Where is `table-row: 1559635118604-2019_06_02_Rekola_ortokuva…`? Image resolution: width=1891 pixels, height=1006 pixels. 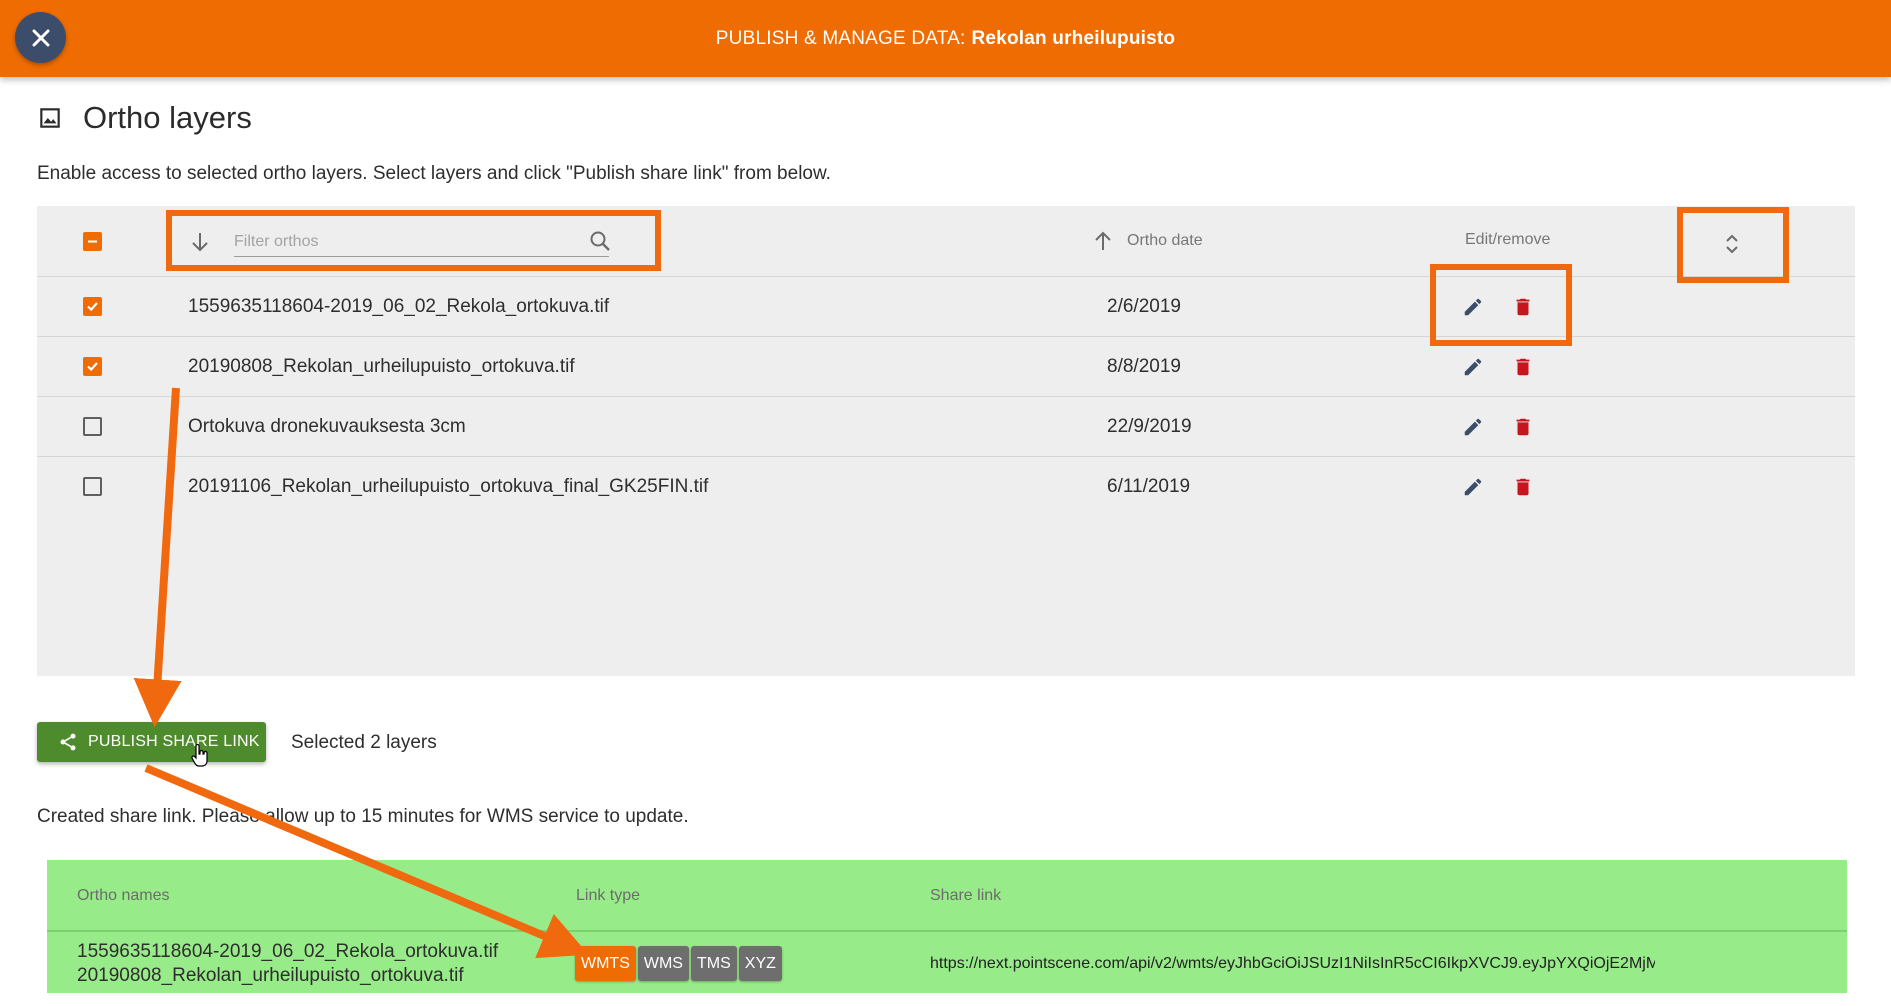 table-row: 1559635118604-2019_06_02_Rekola_ortokuva… is located at coordinates (946, 307).